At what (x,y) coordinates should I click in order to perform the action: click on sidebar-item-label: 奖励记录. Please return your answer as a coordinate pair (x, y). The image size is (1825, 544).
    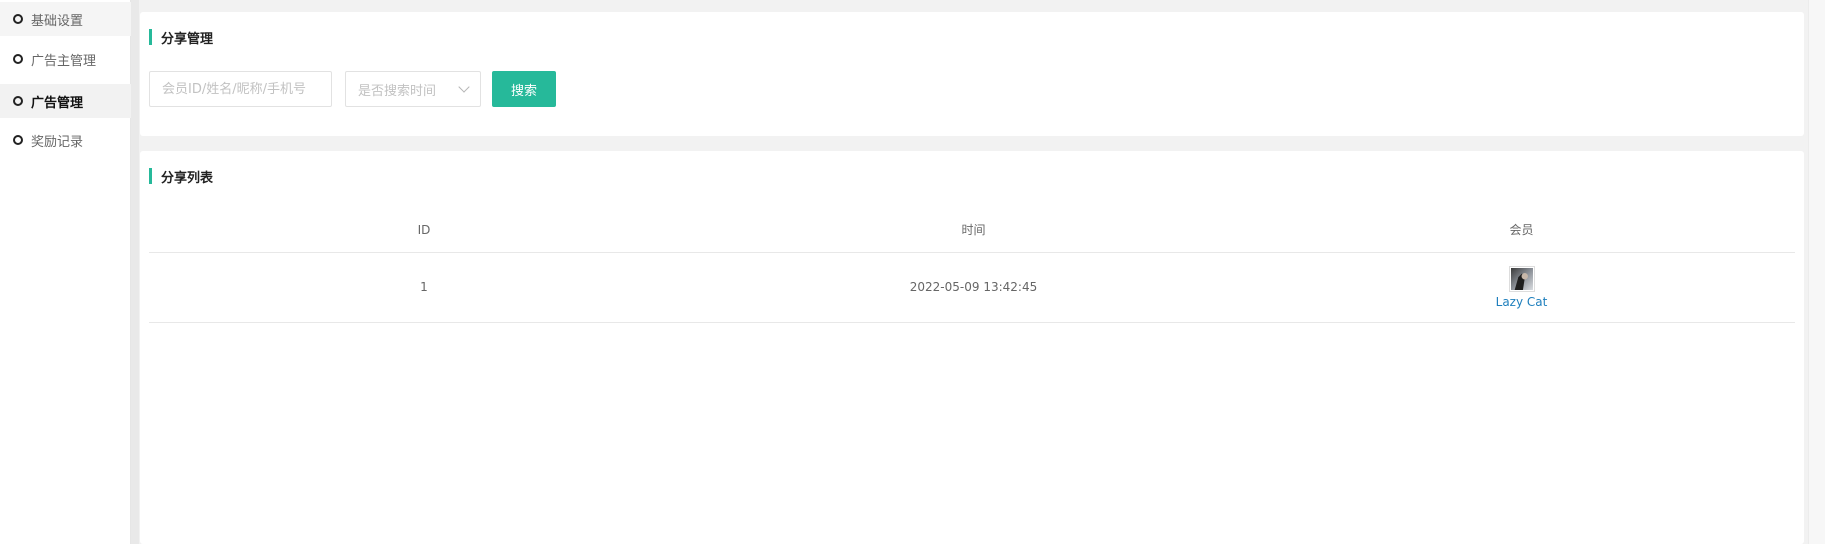
    Looking at the image, I should click on (57, 142).